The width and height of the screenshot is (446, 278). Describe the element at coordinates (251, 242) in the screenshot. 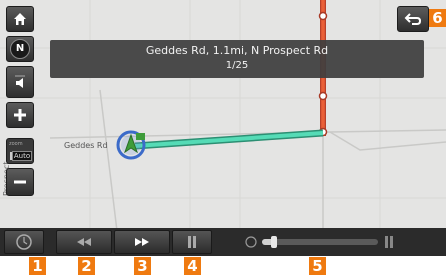

I see `slow-speed-icon` at that location.